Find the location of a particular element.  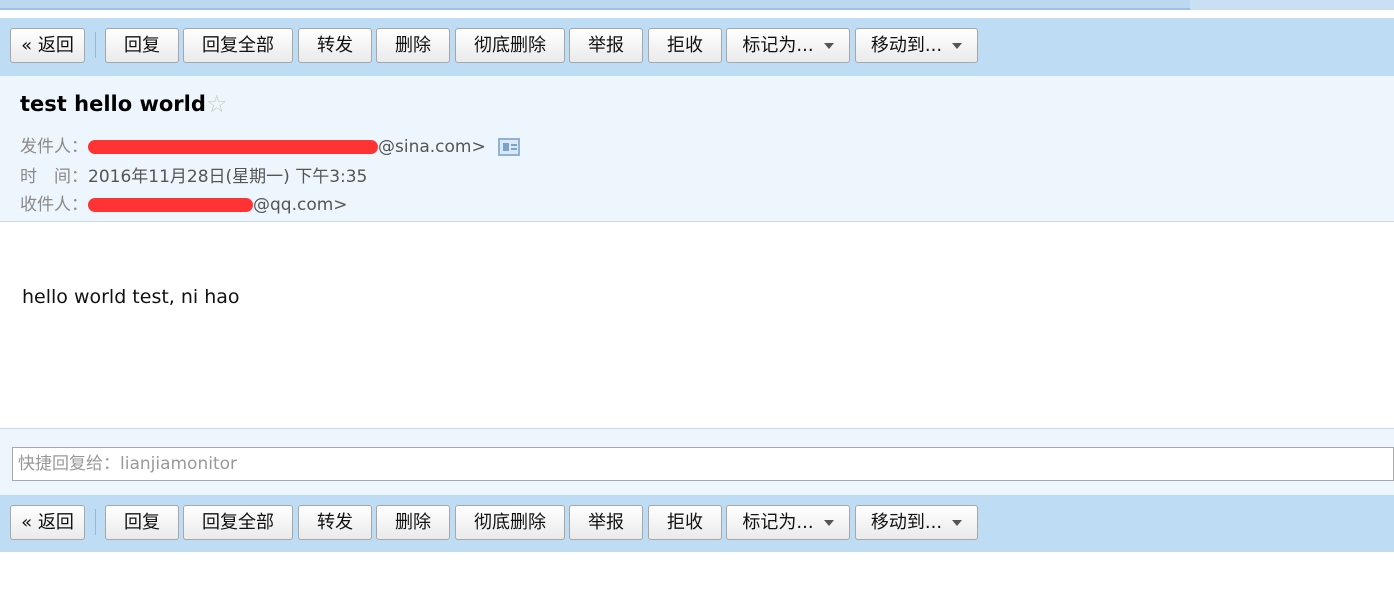

from-address: @sina.com> is located at coordinates (432, 147).